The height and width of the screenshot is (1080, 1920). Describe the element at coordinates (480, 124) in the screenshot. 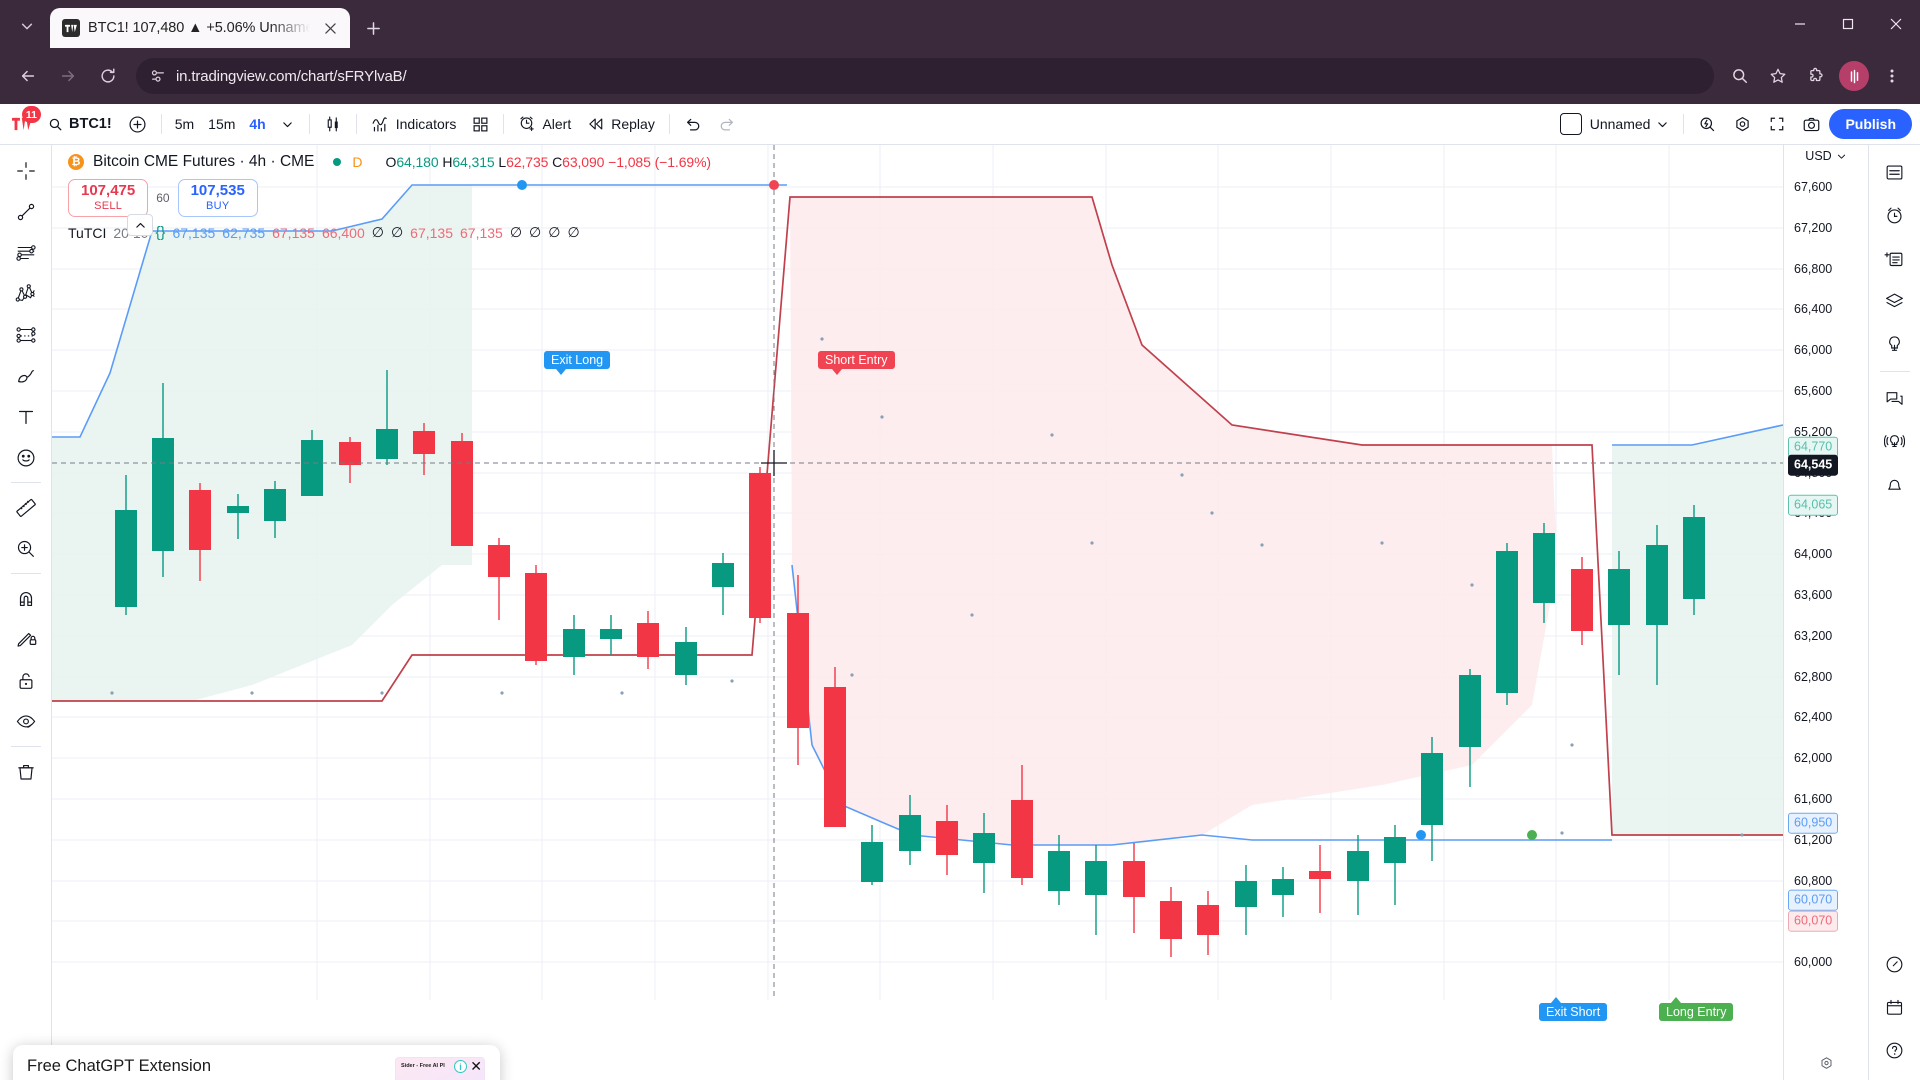

I see `indicator-templates-button` at that location.